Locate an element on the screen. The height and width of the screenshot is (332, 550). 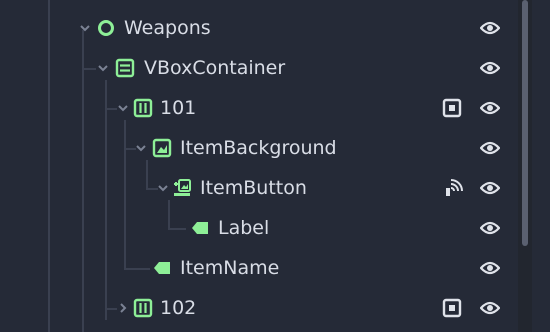
tree-row-label: Label is located at coordinates (255, 228).